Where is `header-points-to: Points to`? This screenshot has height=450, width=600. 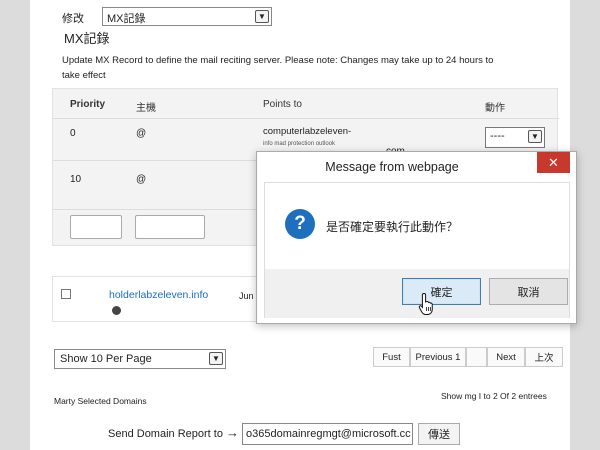
header-points-to: Points to is located at coordinates (282, 104).